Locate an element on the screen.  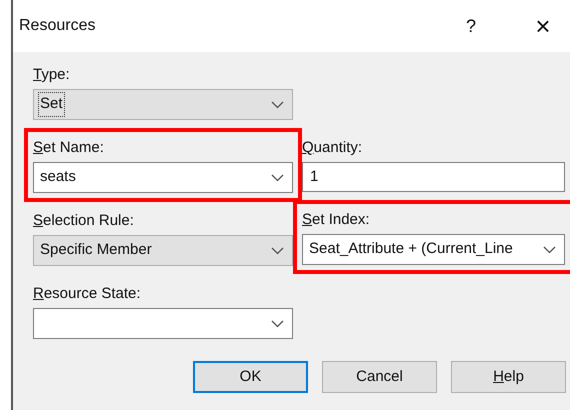
field-label: Quantity: is located at coordinates (332, 148).